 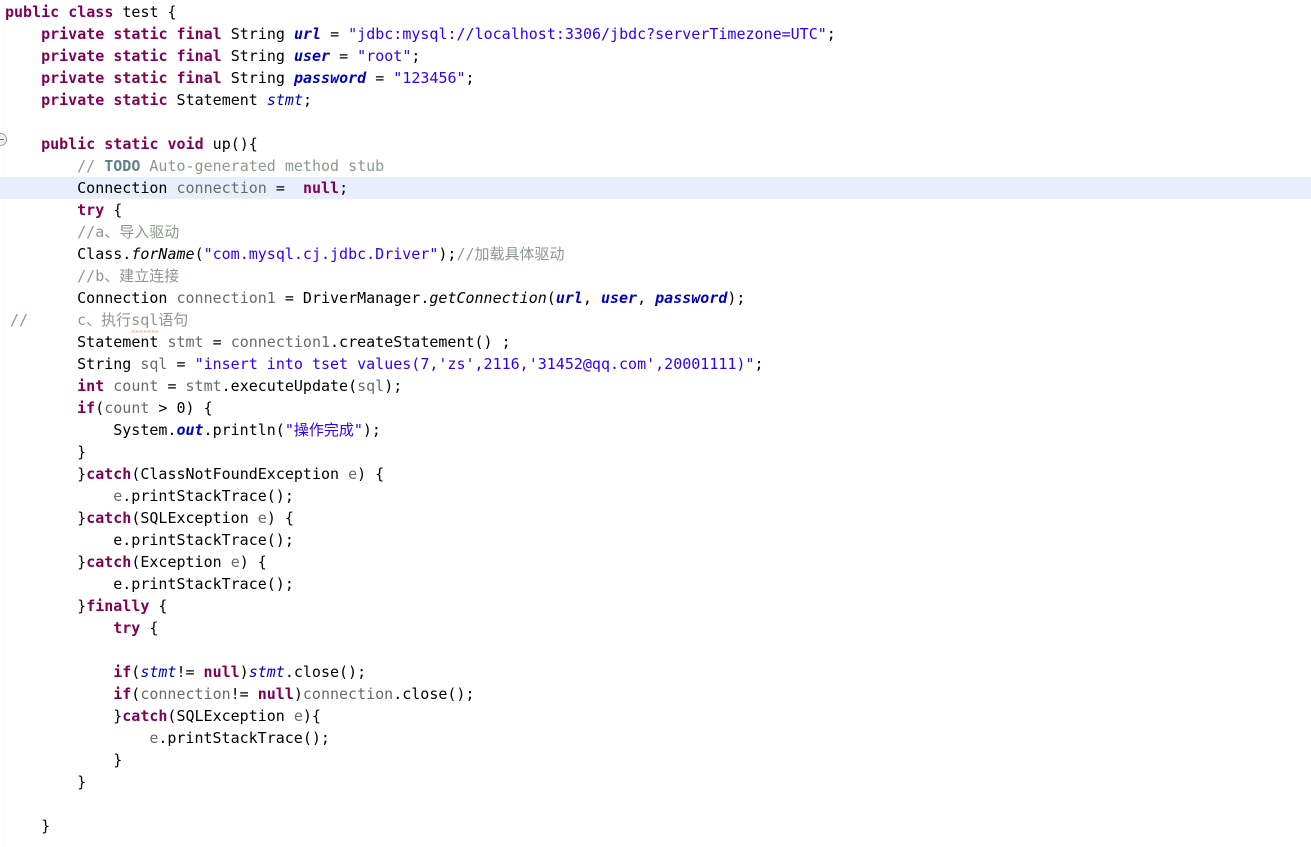 I want to click on code-line-text: // TODO Auto-generated method stub, so click(x=230, y=166).